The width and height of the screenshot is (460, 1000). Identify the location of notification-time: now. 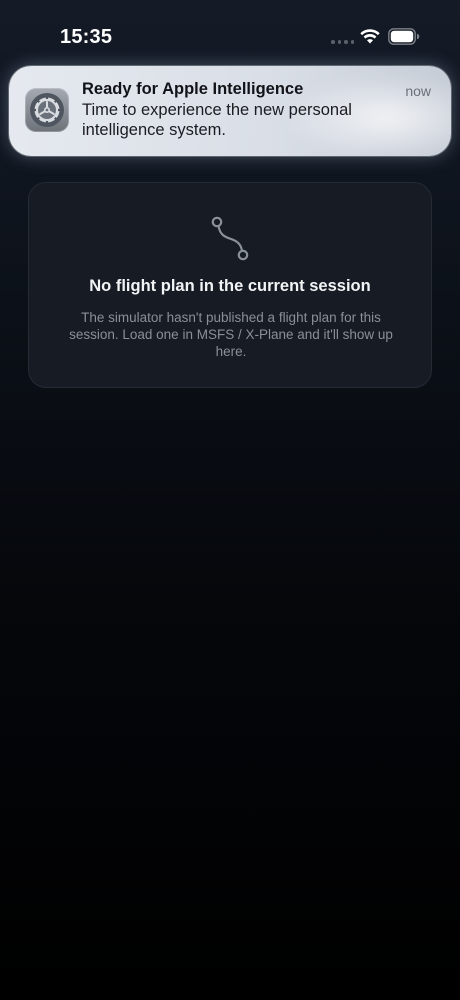
(418, 91).